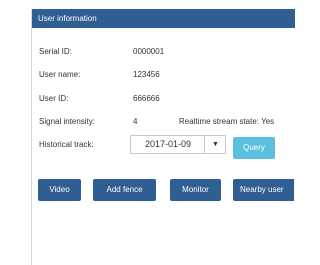 The width and height of the screenshot is (320, 265). What do you see at coordinates (146, 98) in the screenshot?
I see `user-id-value: 666666` at bounding box center [146, 98].